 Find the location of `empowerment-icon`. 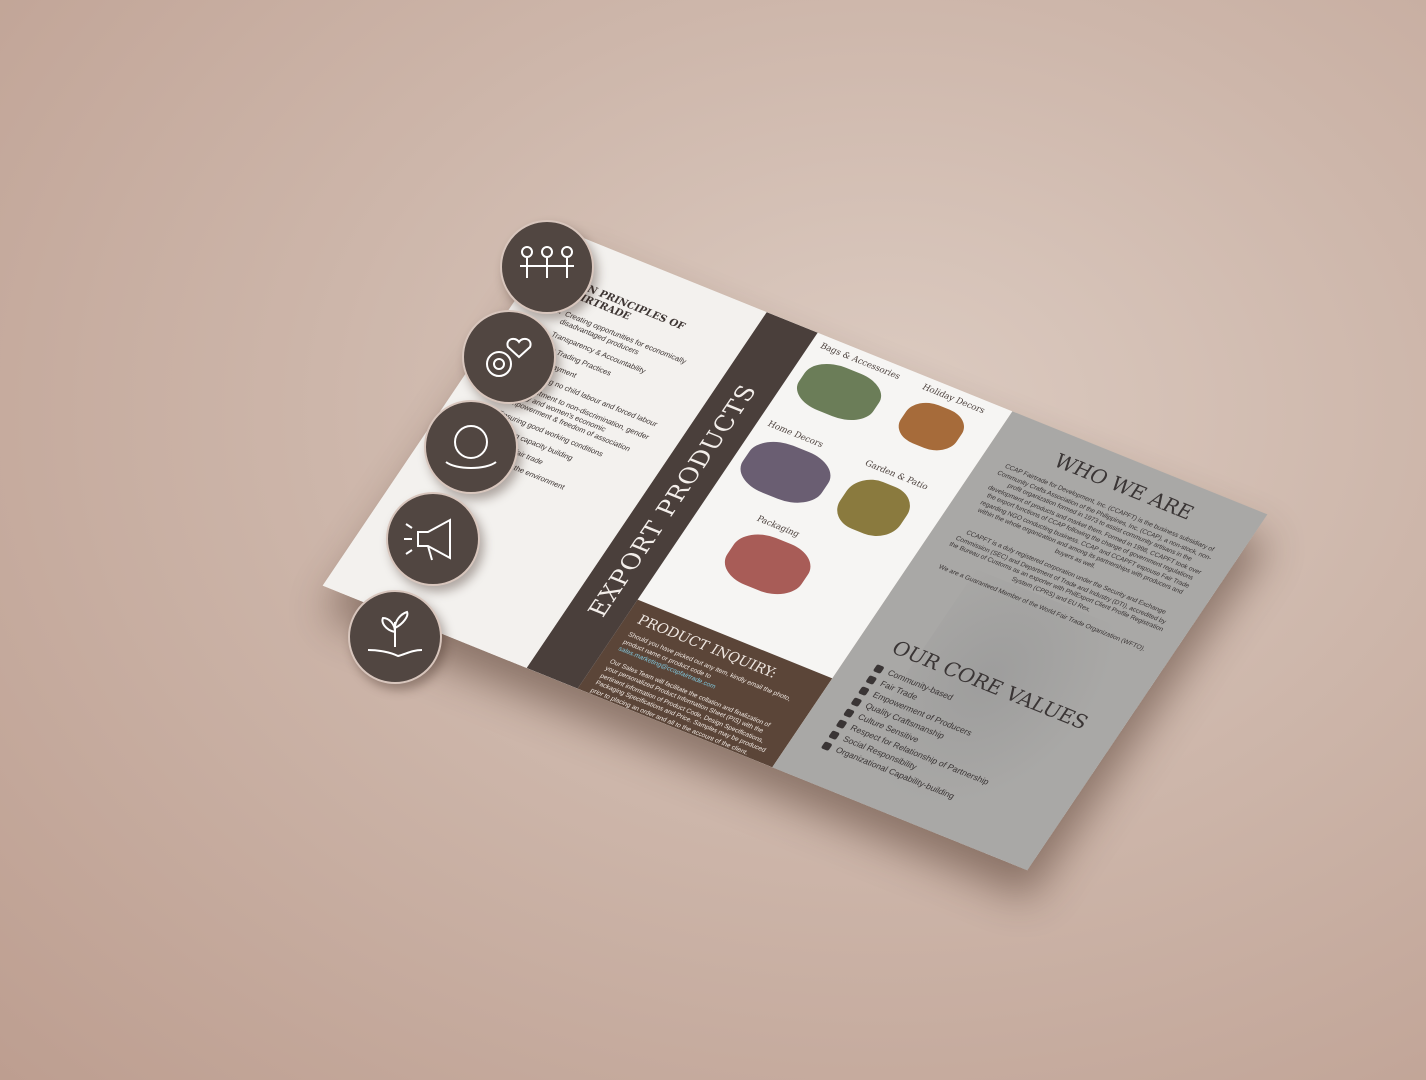

empowerment-icon is located at coordinates (864, 690).